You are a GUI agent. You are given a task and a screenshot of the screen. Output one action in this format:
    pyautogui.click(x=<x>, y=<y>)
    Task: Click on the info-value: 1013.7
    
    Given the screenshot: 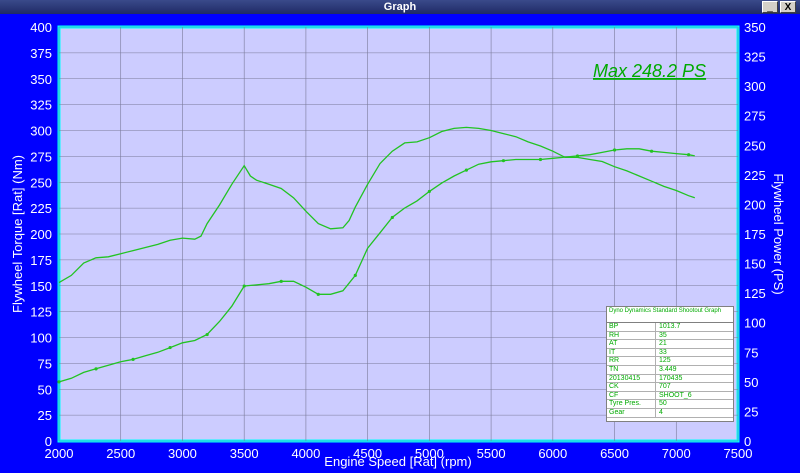 What is the action you would take?
    pyautogui.click(x=670, y=326)
    